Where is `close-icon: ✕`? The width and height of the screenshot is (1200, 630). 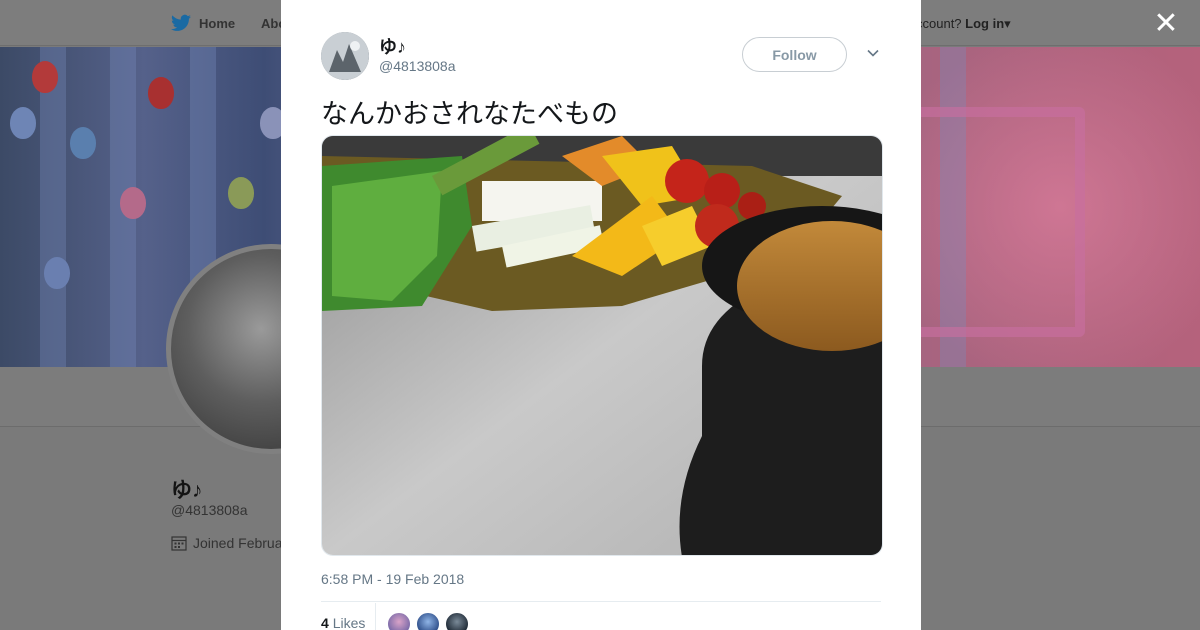
close-icon: ✕ is located at coordinates (1166, 24).